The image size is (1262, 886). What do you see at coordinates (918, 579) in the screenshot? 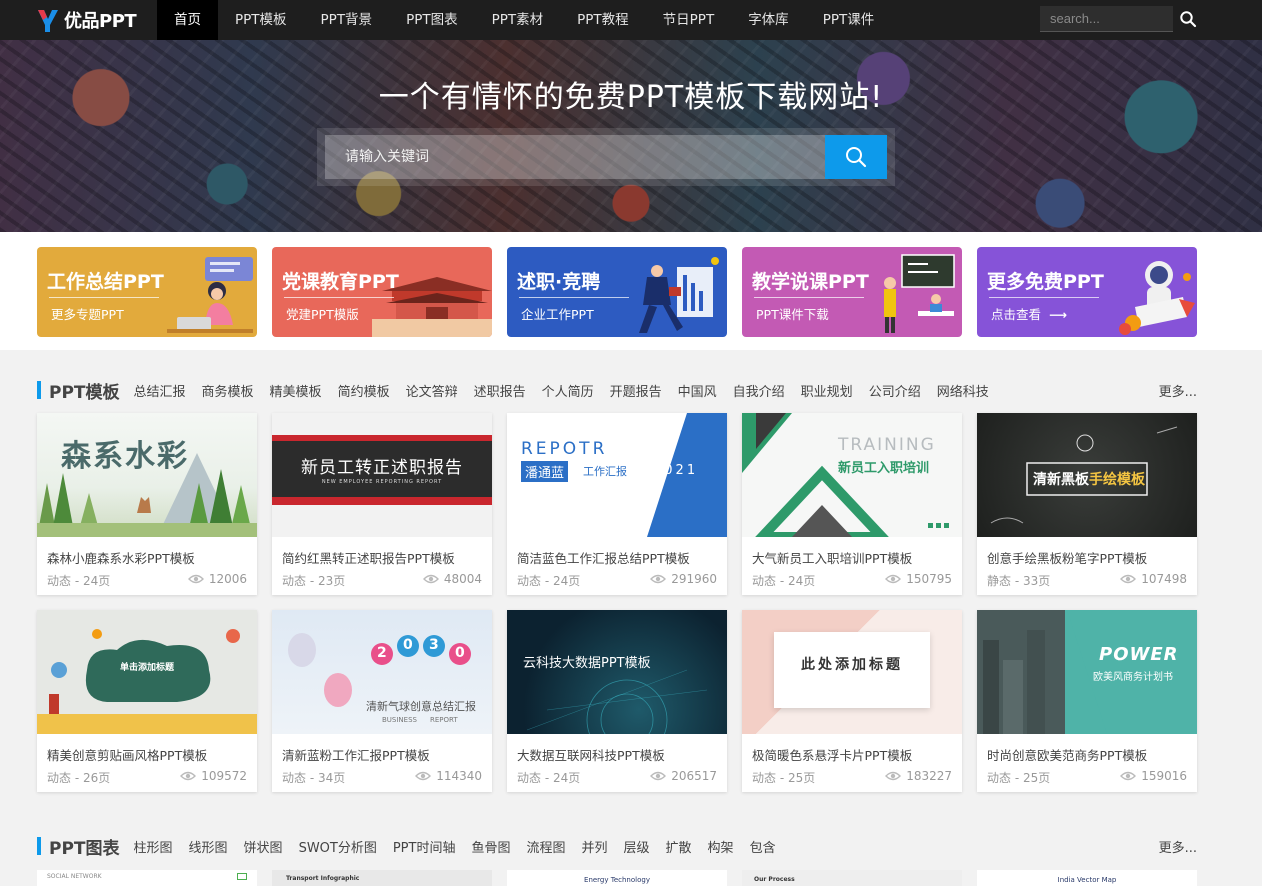
I see `card-views: 150795` at bounding box center [918, 579].